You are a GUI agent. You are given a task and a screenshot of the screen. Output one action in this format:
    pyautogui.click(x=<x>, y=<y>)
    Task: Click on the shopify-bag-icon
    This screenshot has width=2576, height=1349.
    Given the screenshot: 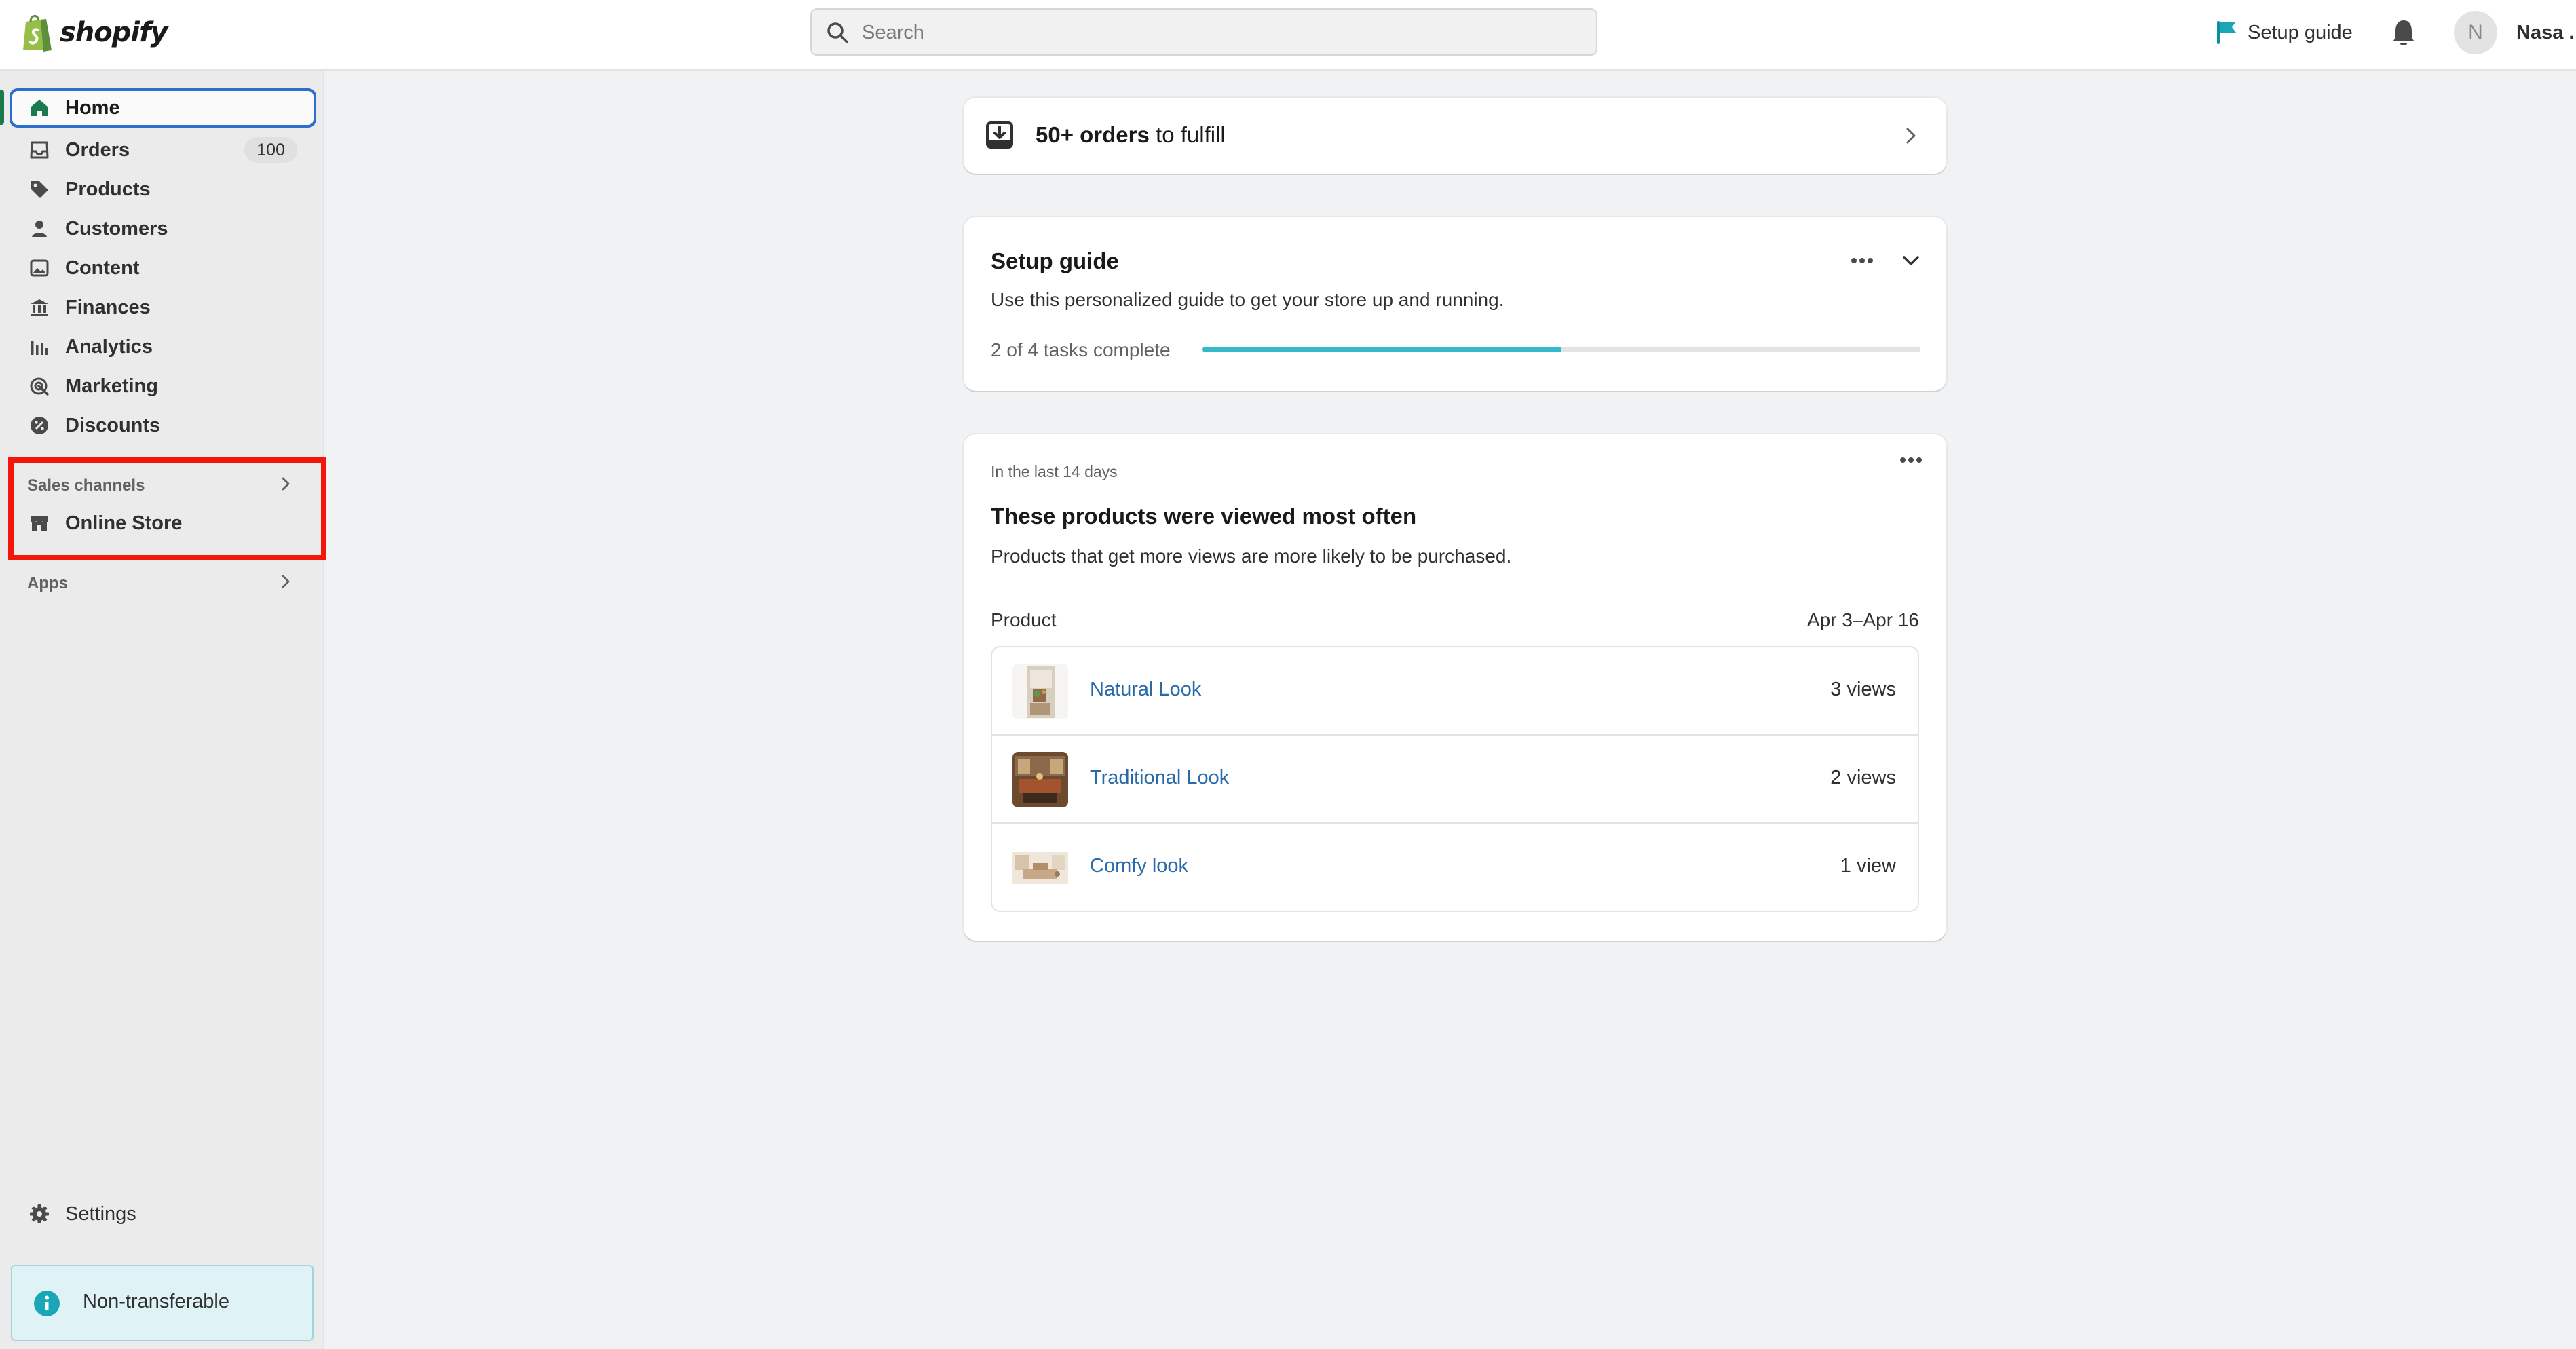 What is the action you would take?
    pyautogui.click(x=37, y=33)
    